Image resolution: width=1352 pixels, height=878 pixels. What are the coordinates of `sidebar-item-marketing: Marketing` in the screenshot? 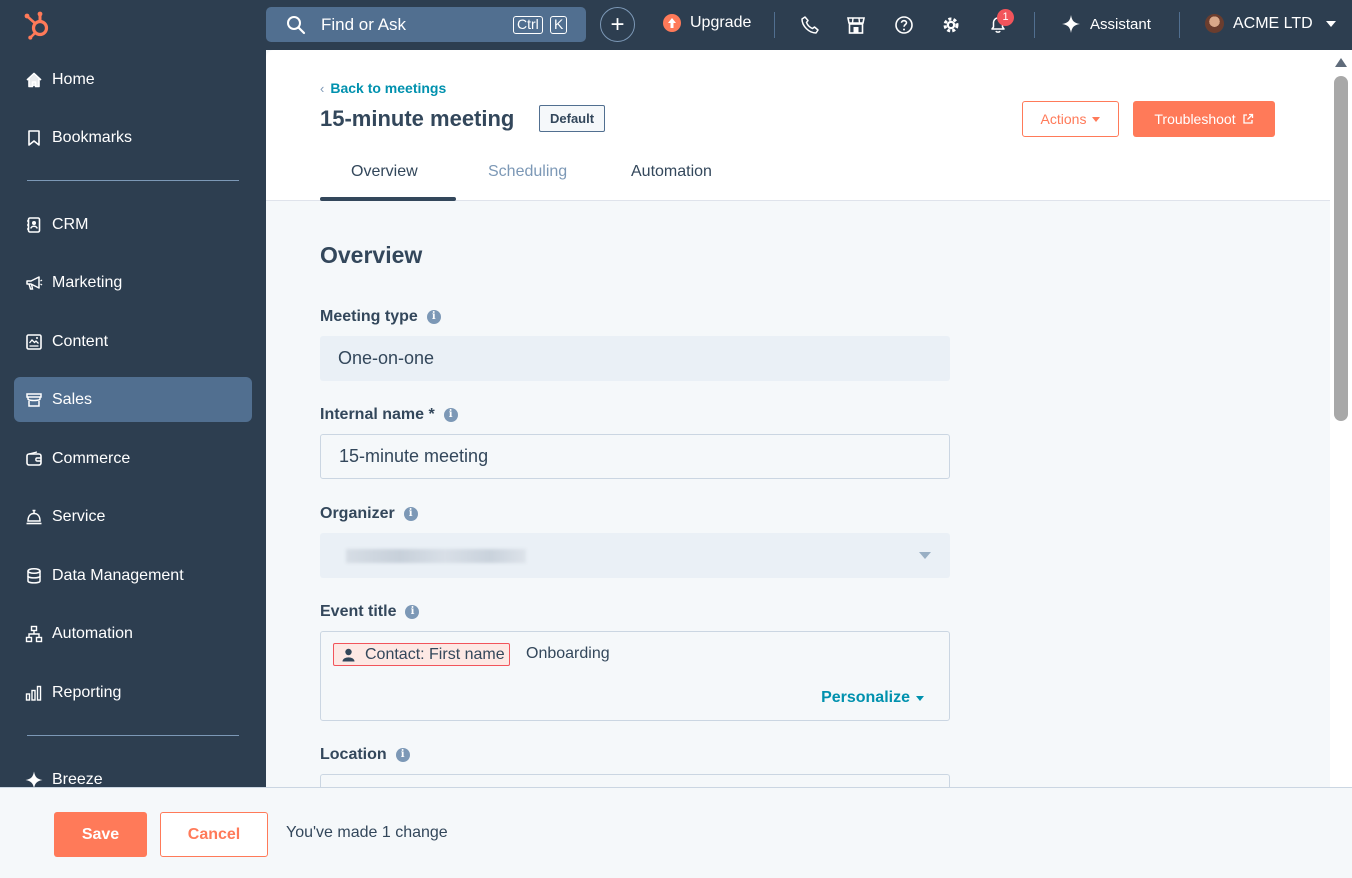 It's located at (133, 282).